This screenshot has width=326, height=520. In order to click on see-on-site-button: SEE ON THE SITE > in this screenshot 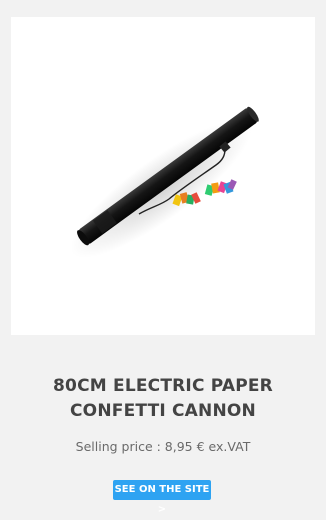, I will do `click(162, 497)`.